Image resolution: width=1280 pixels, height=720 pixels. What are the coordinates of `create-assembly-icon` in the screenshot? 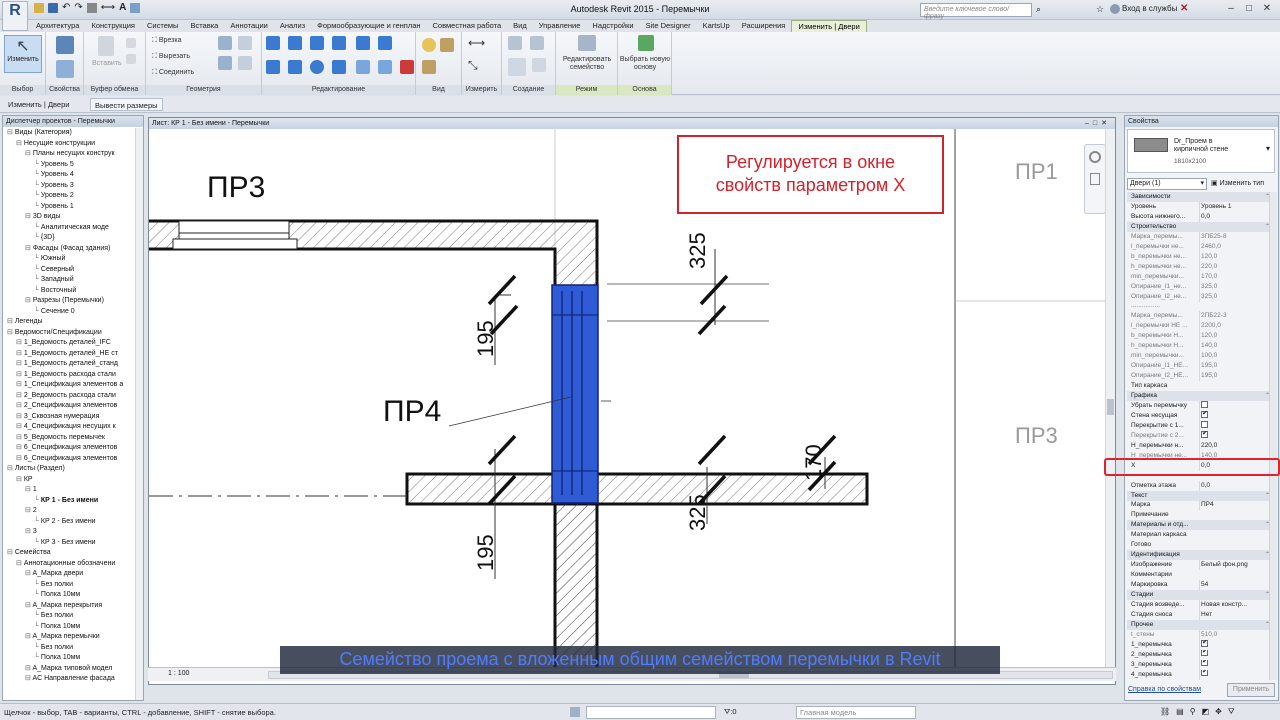 It's located at (515, 43).